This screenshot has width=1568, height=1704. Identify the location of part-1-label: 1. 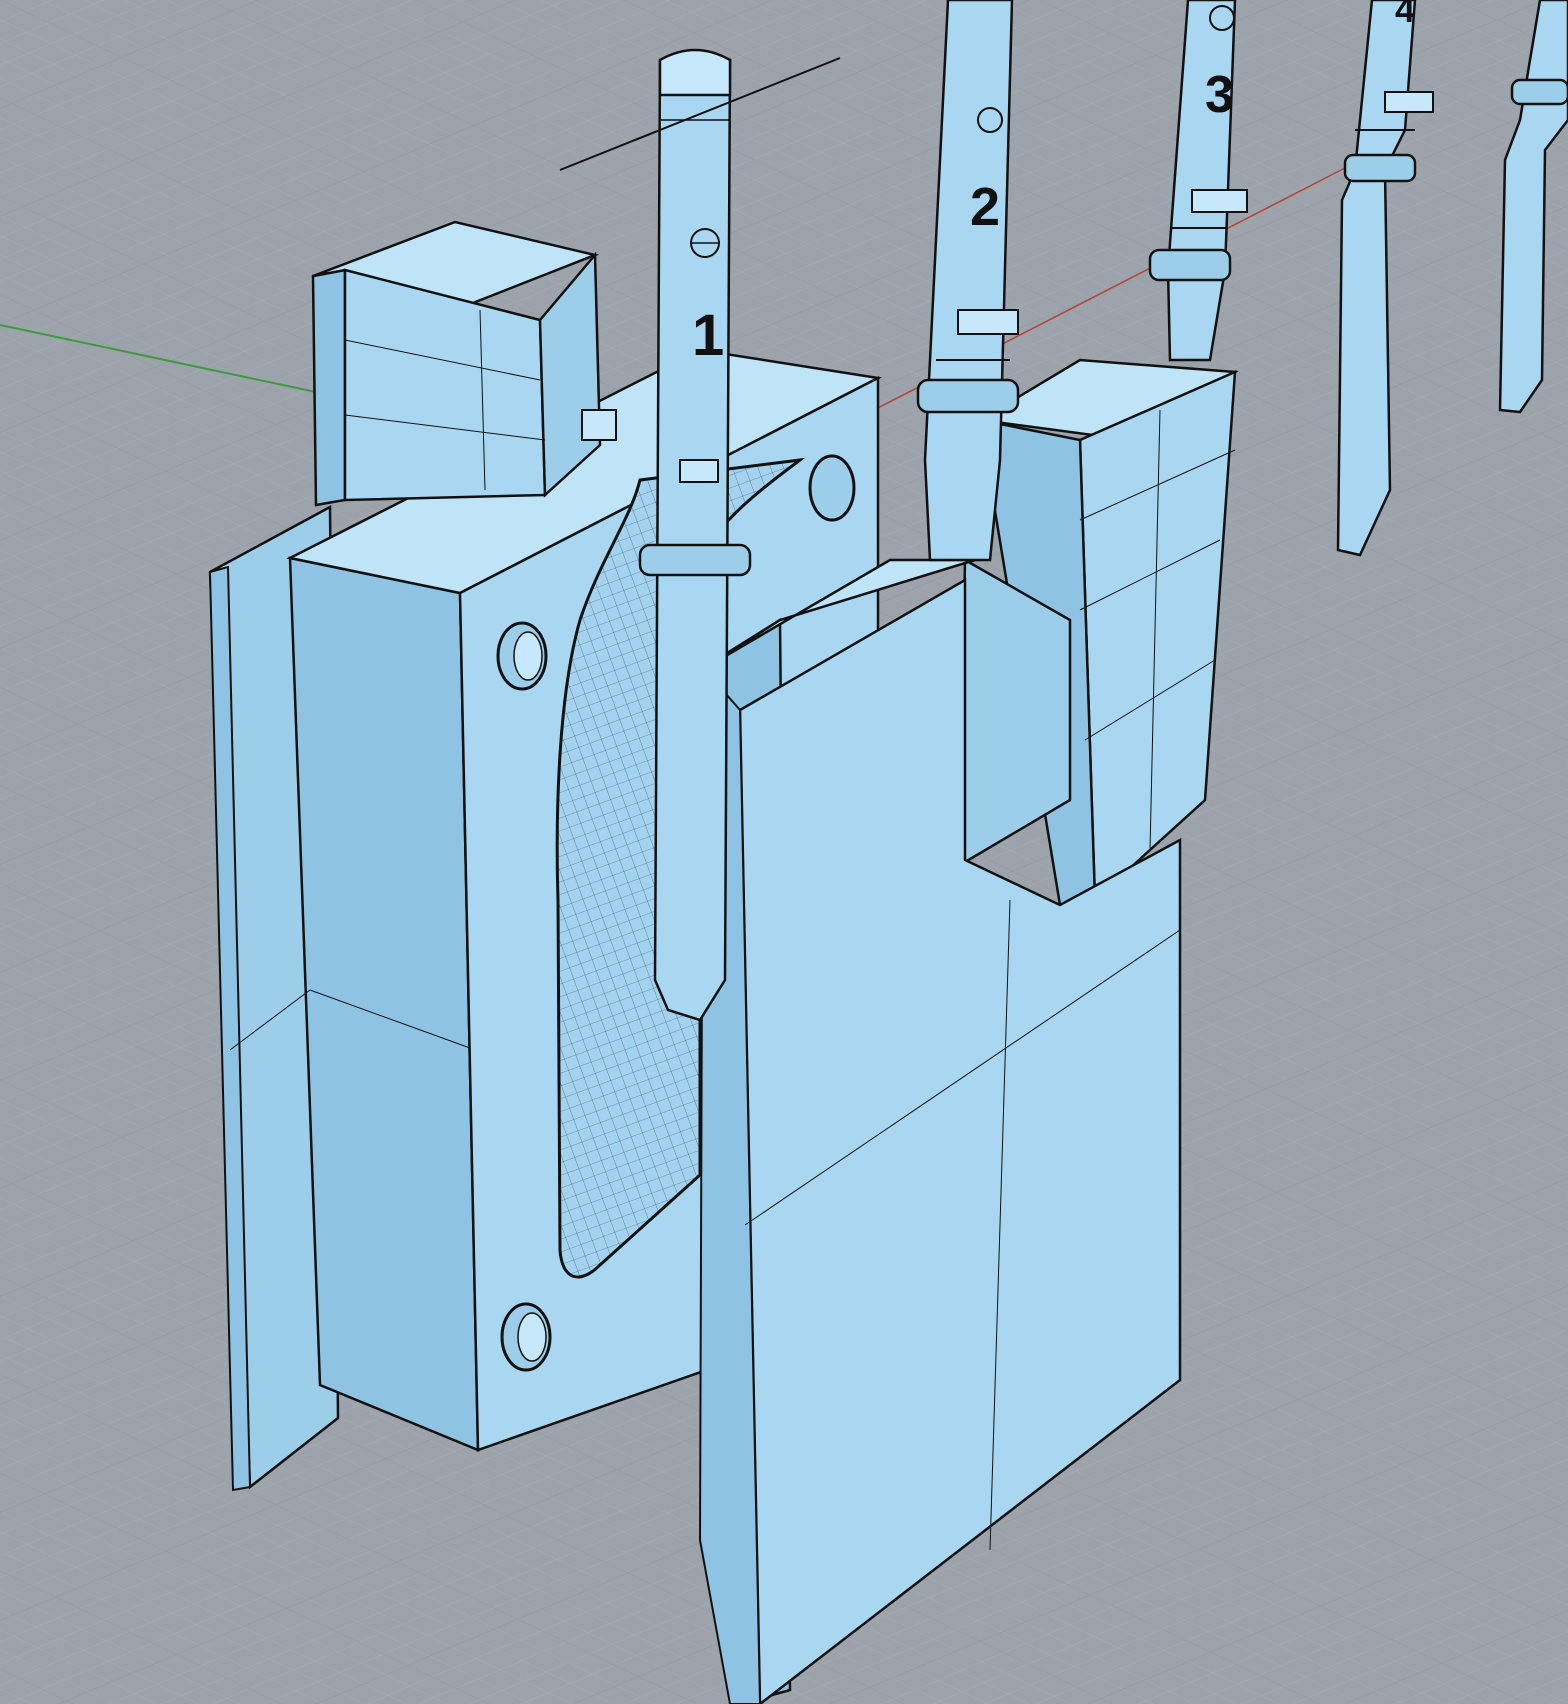
(708, 335).